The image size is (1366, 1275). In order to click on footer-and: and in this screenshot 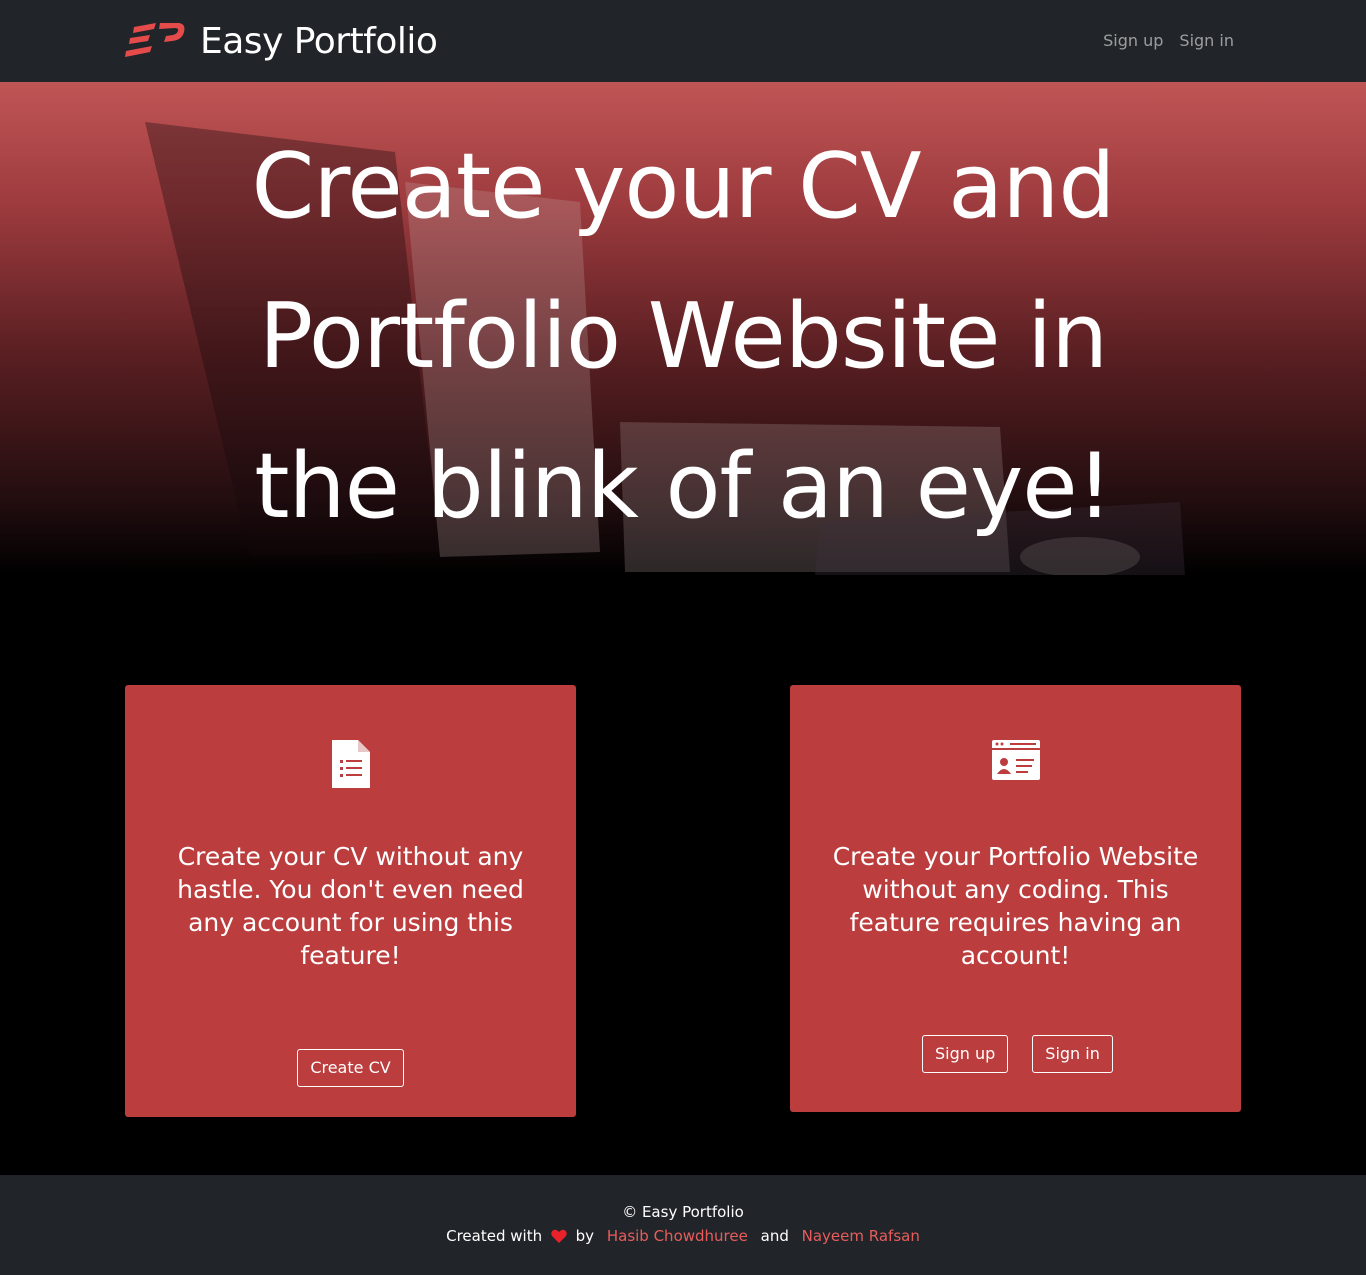, I will do `click(774, 1236)`.